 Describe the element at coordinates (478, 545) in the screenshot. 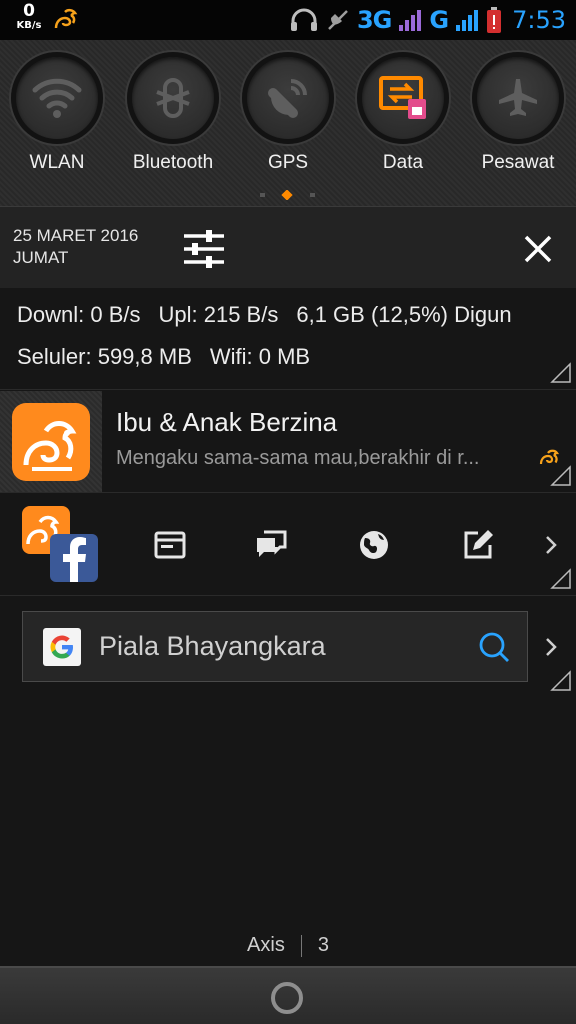

I see `edit-icon` at that location.